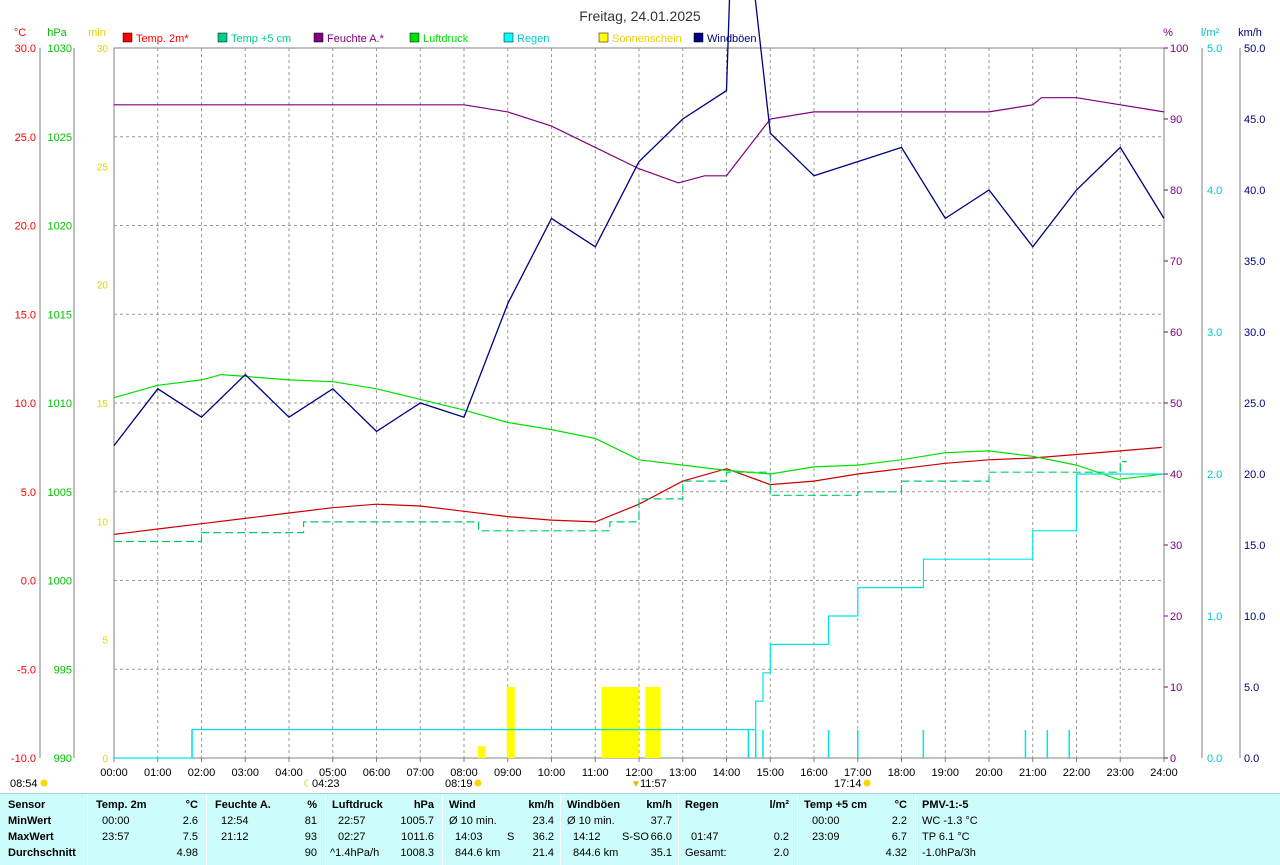 The width and height of the screenshot is (1280, 865). Describe the element at coordinates (265, 829) in the screenshot. I see `stats-humidity-column: Feuchte A. % 12:54 81 21:12 93 90` at that location.